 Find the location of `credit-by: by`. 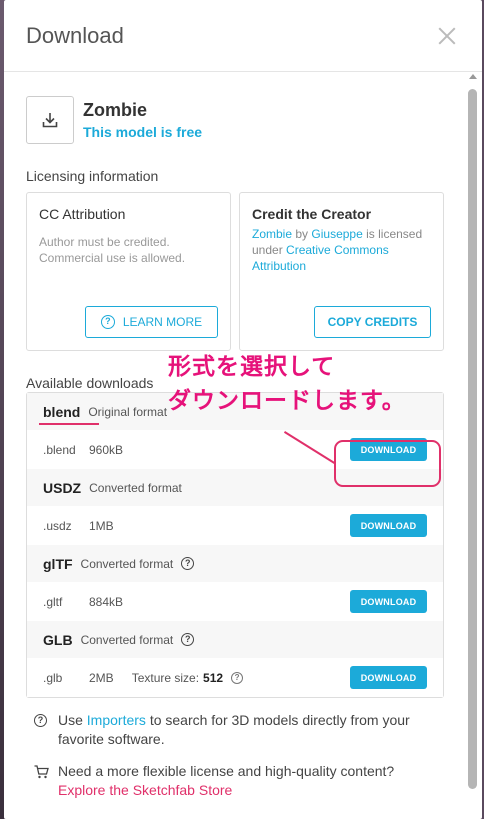

credit-by: by is located at coordinates (302, 234).